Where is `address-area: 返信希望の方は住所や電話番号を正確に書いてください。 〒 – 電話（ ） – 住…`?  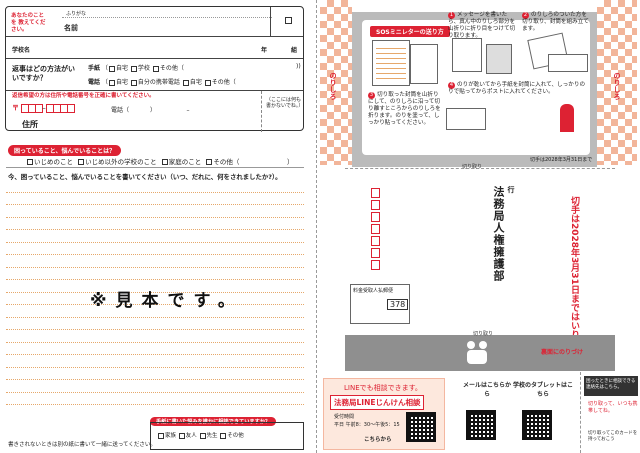
address-area: 返信希望の方は住所や電話番号を正確に書いてください。 〒 – 電話（ ） – 住… is located at coordinates (154, 111).